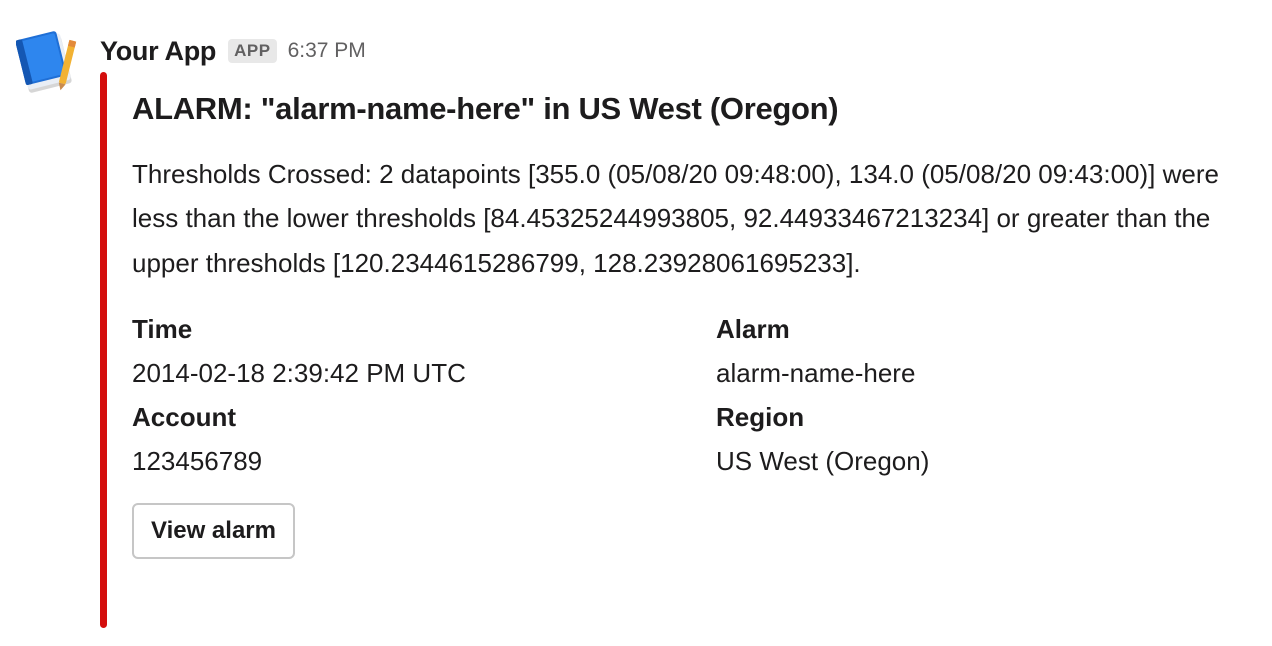  I want to click on attachment-actions: View alarm, so click(687, 530).